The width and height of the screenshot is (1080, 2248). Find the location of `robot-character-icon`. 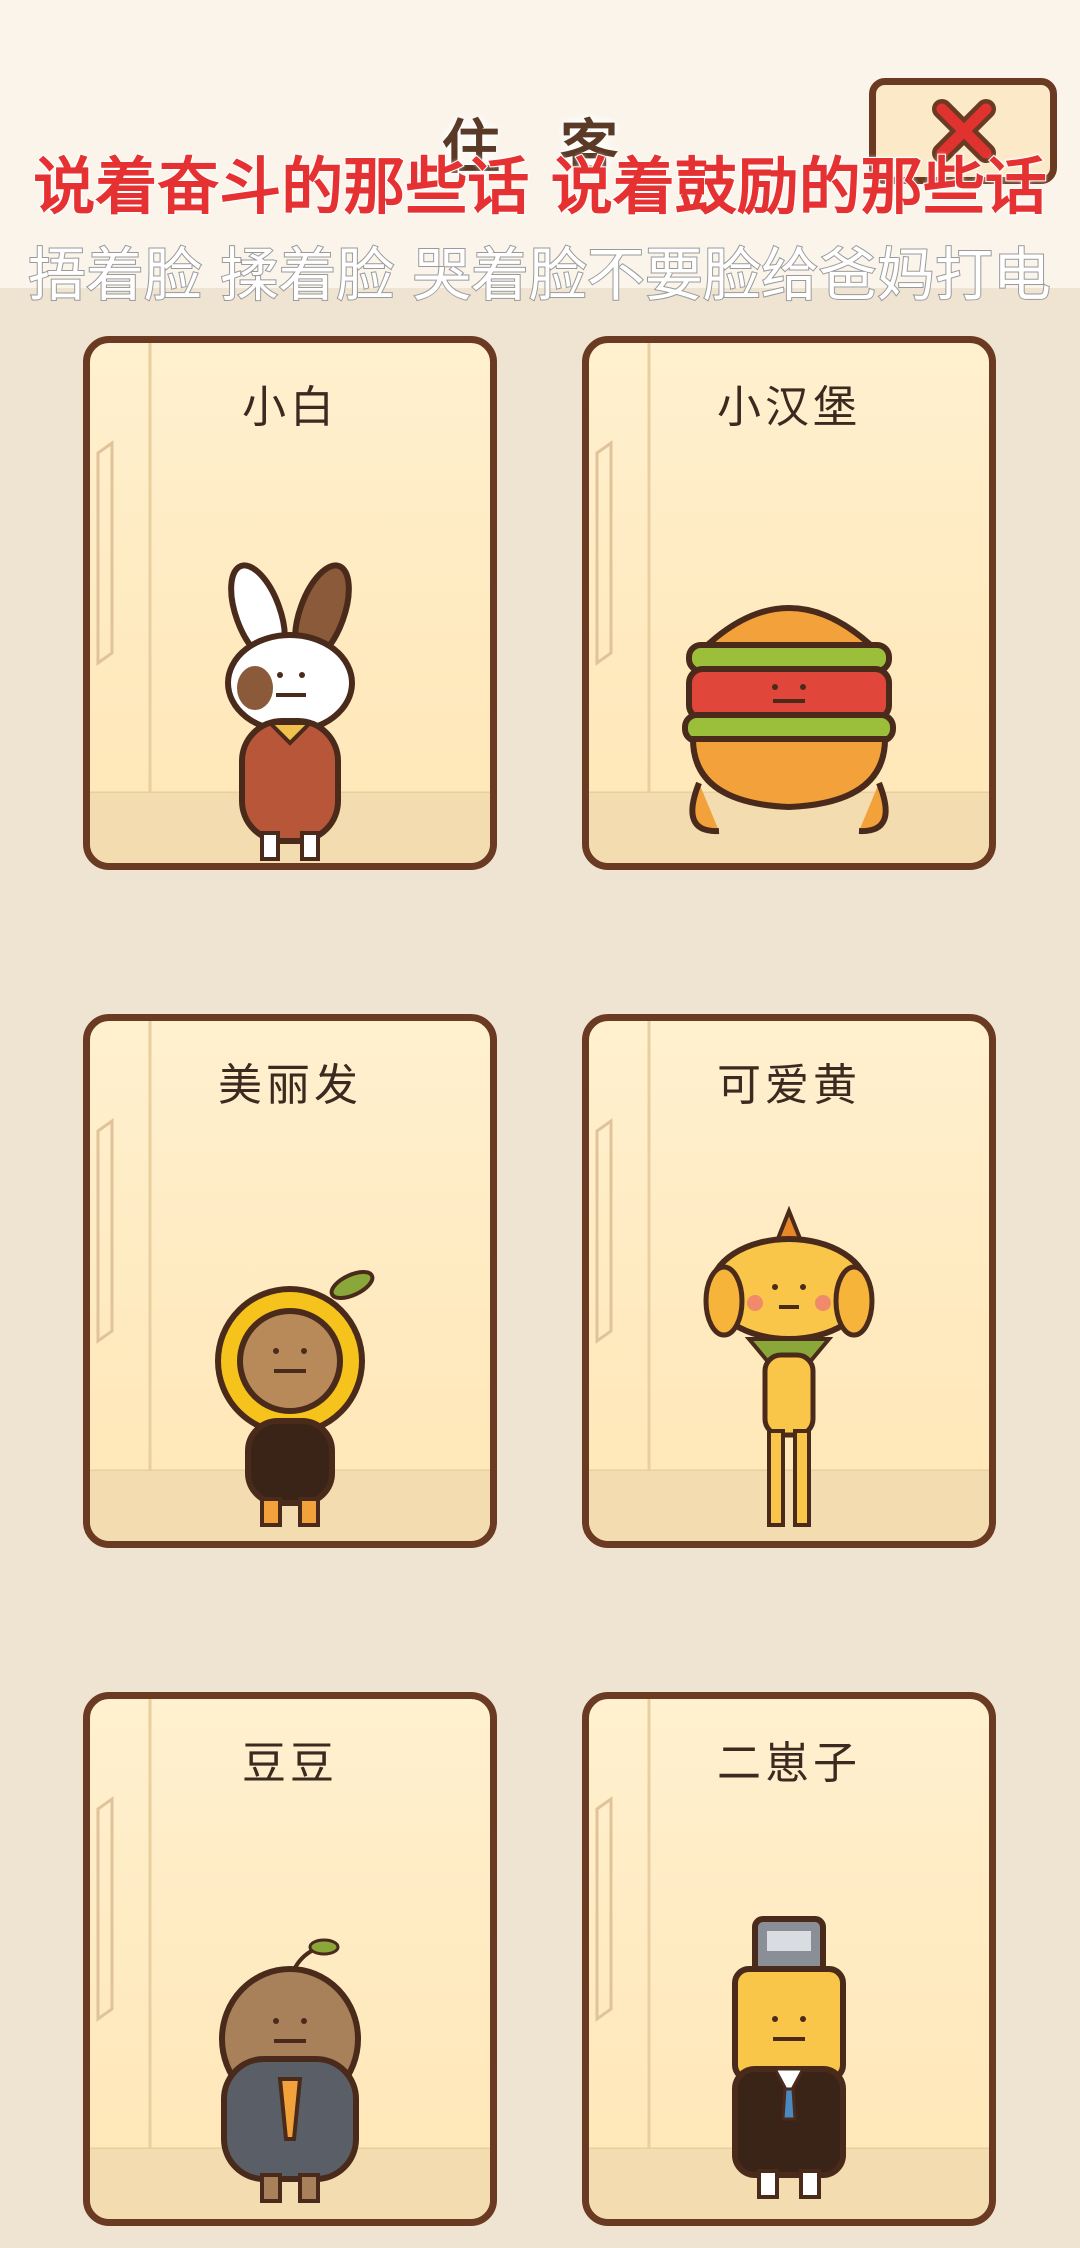

robot-character-icon is located at coordinates (789, 2057).